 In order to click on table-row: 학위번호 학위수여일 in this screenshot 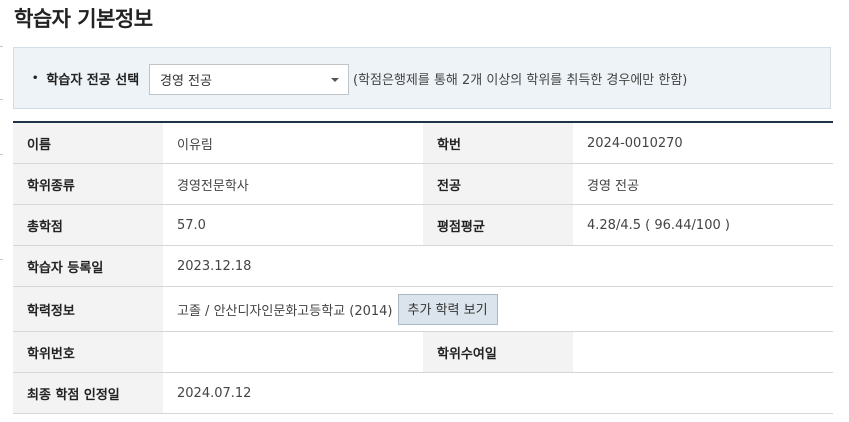, I will do `click(423, 352)`.